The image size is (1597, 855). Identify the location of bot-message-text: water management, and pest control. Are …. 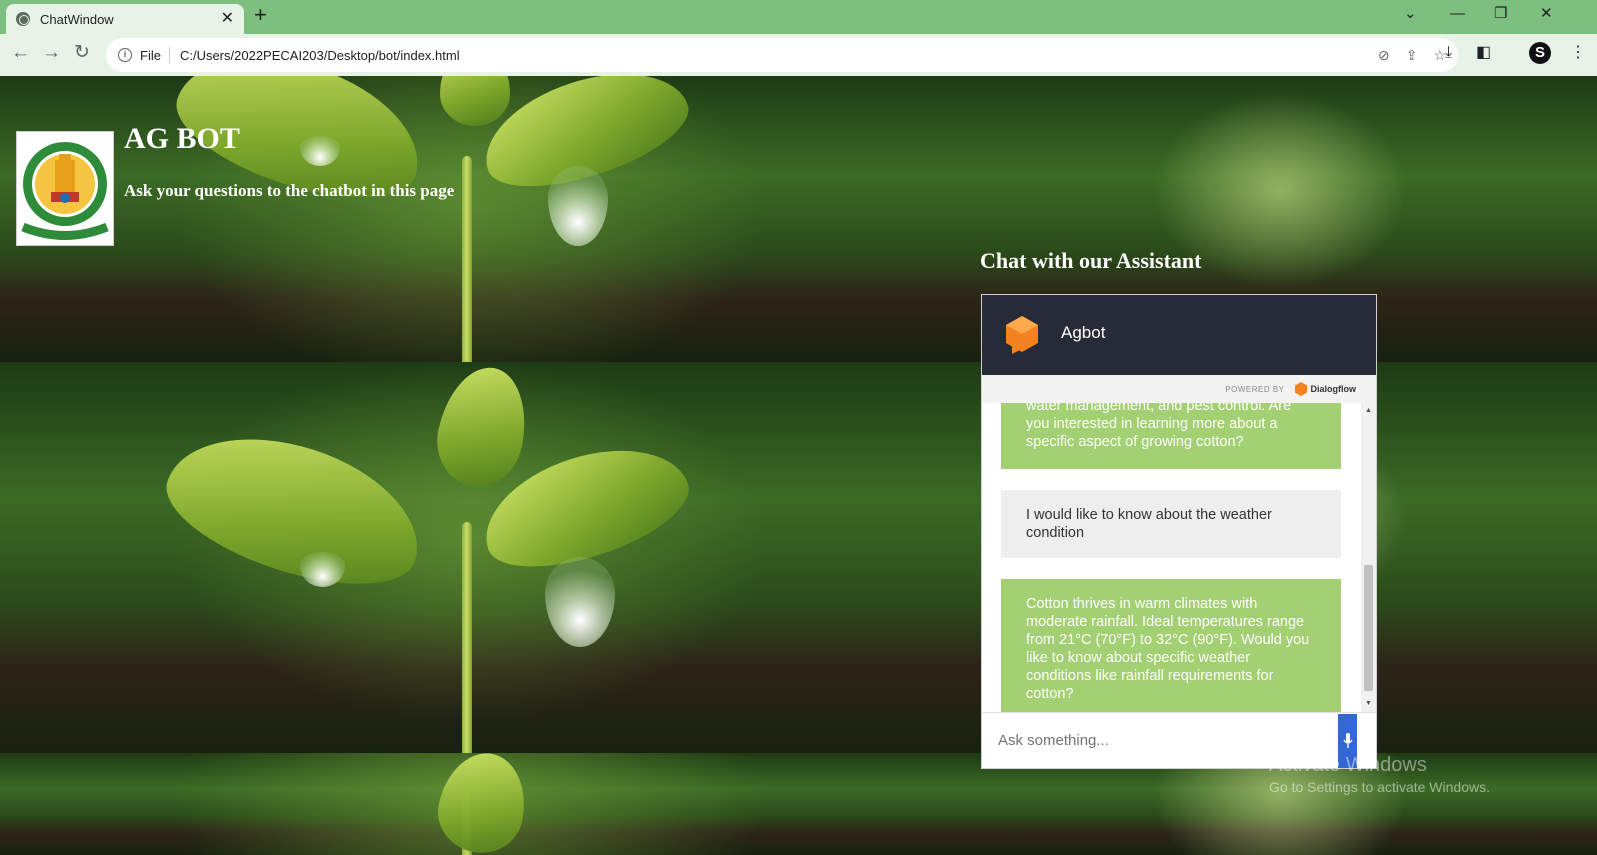
(1159, 426).